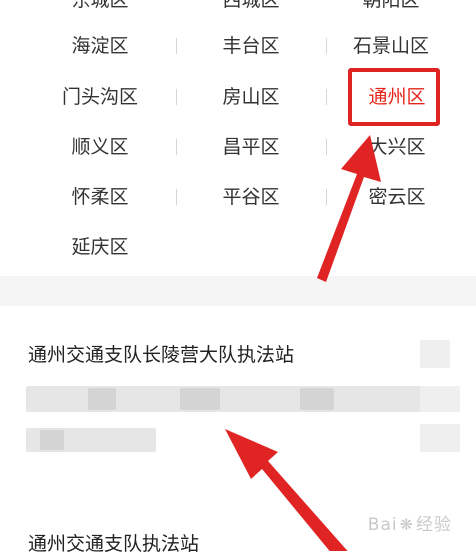 Image resolution: width=476 pixels, height=556 pixels. Describe the element at coordinates (406, 524) in the screenshot. I see `paw-icon: ❋` at that location.